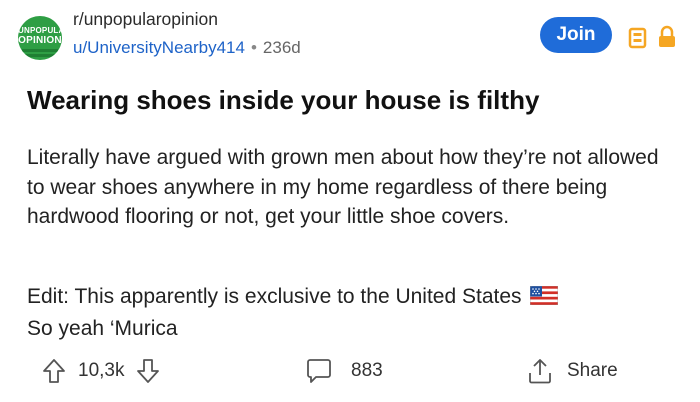 The height and width of the screenshot is (402, 700). Describe the element at coordinates (543, 299) in the screenshot. I see `us-flag-icon` at that location.